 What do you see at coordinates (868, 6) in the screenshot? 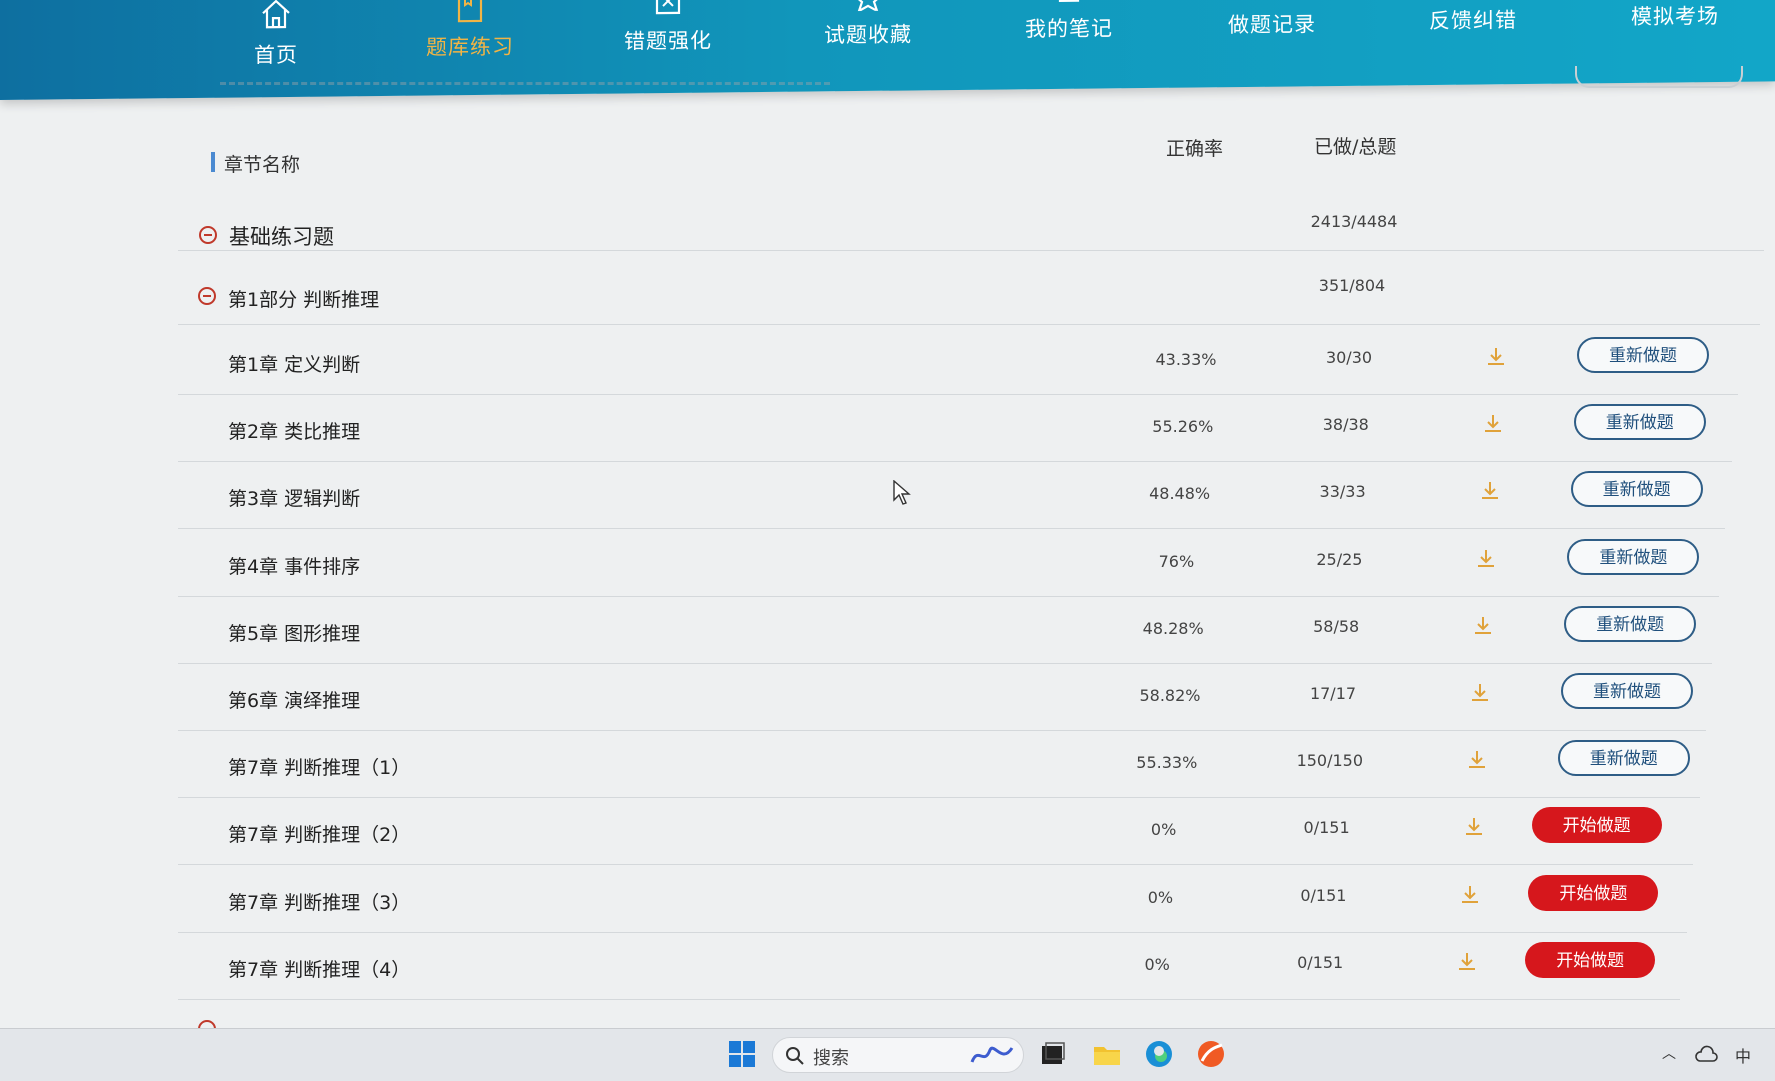
I see `star-icon` at bounding box center [868, 6].